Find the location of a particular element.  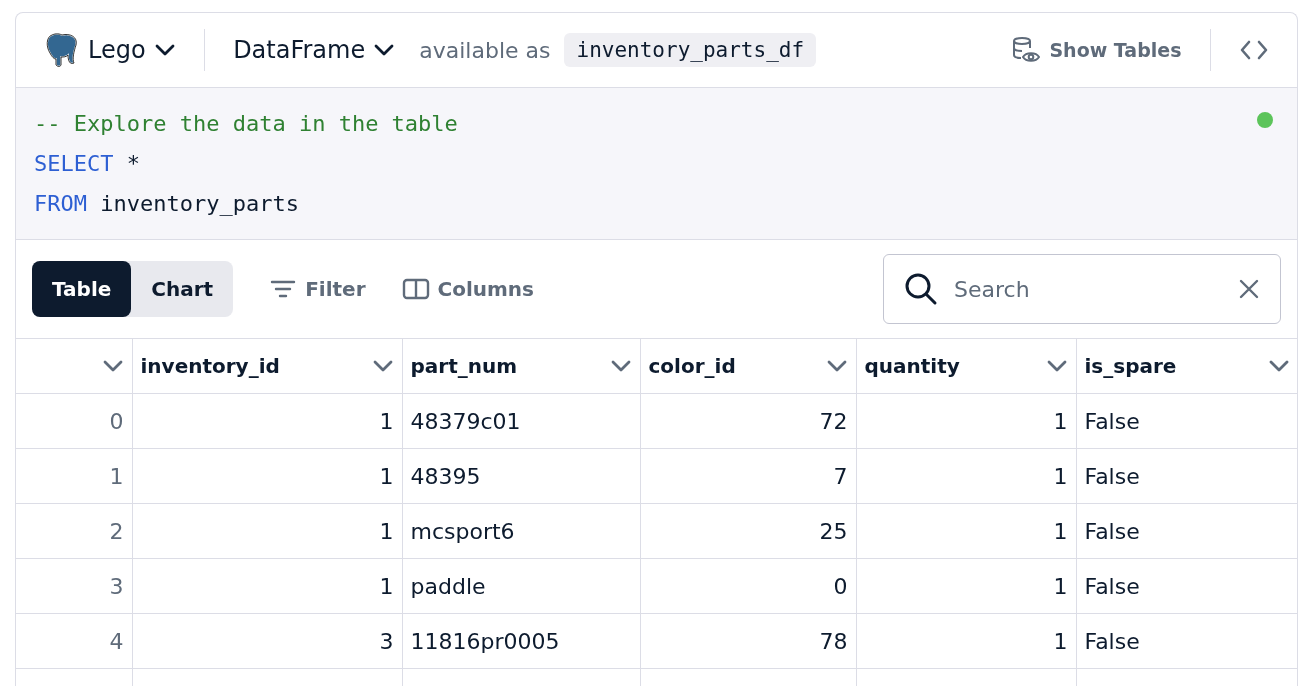

database-eye-icon is located at coordinates (1026, 50).